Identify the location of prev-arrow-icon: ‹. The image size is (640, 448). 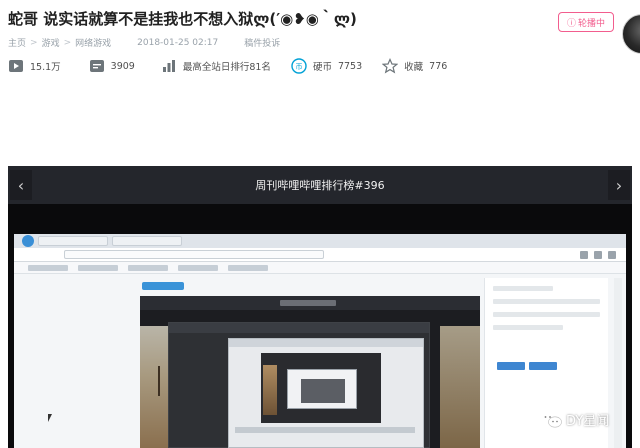
(21, 185).